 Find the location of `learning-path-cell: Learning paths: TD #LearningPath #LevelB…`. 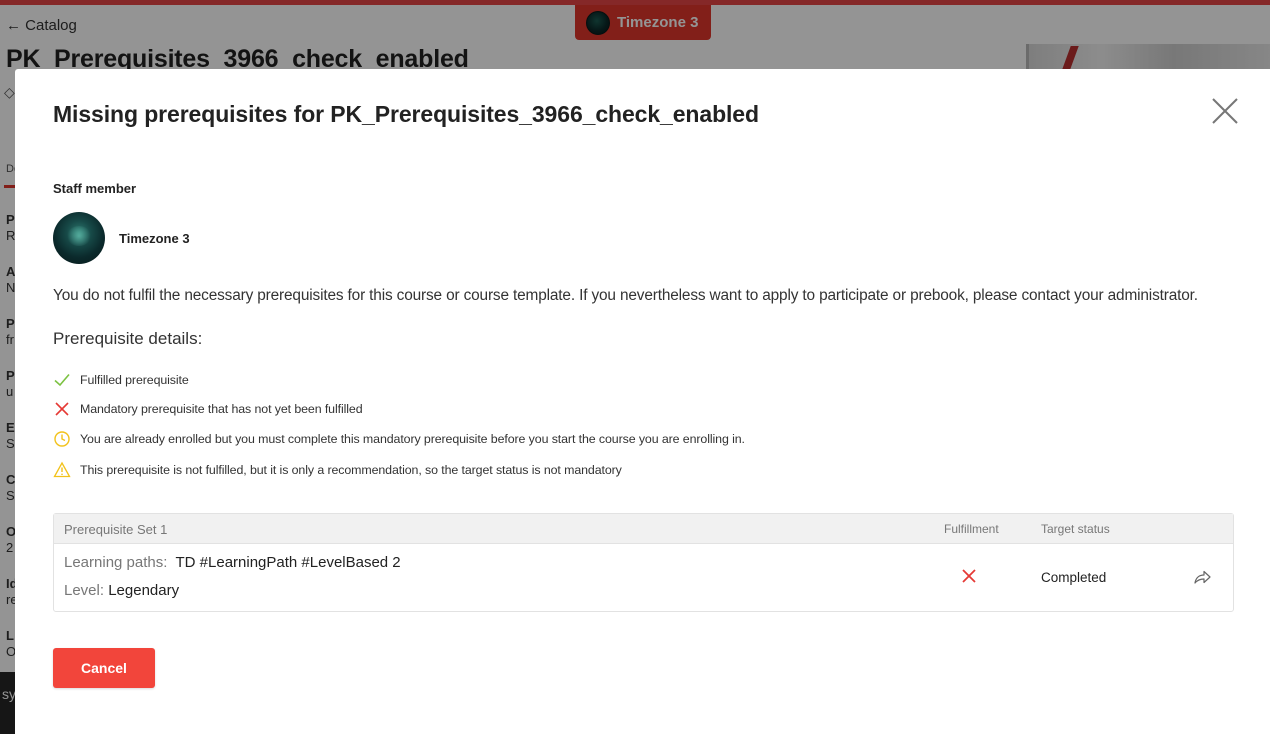

learning-path-cell: Learning paths: TD #LearningPath #LevelB… is located at coordinates (232, 562).